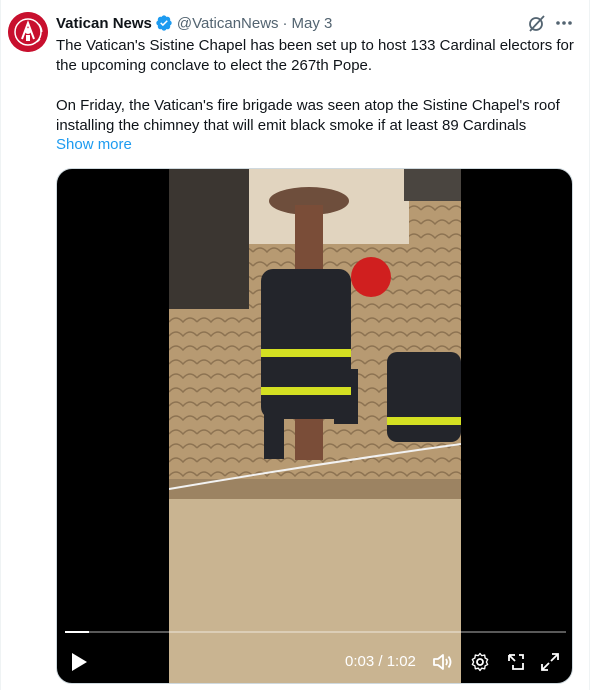 The image size is (590, 690). I want to click on author-name: Vatican News, so click(104, 23).